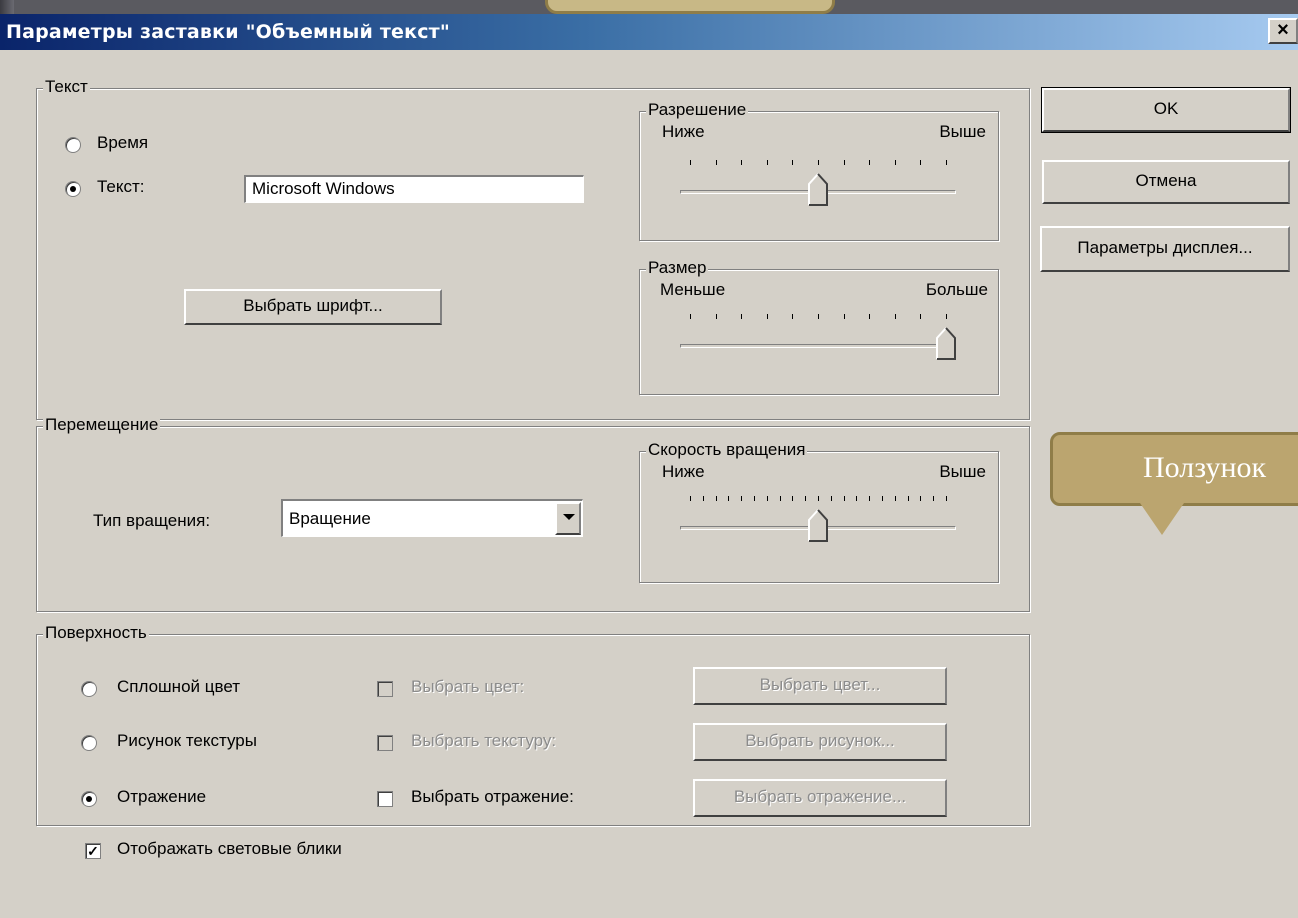 The width and height of the screenshot is (1298, 918). I want to click on rotation-speed-low-label: Ниже, so click(683, 471).